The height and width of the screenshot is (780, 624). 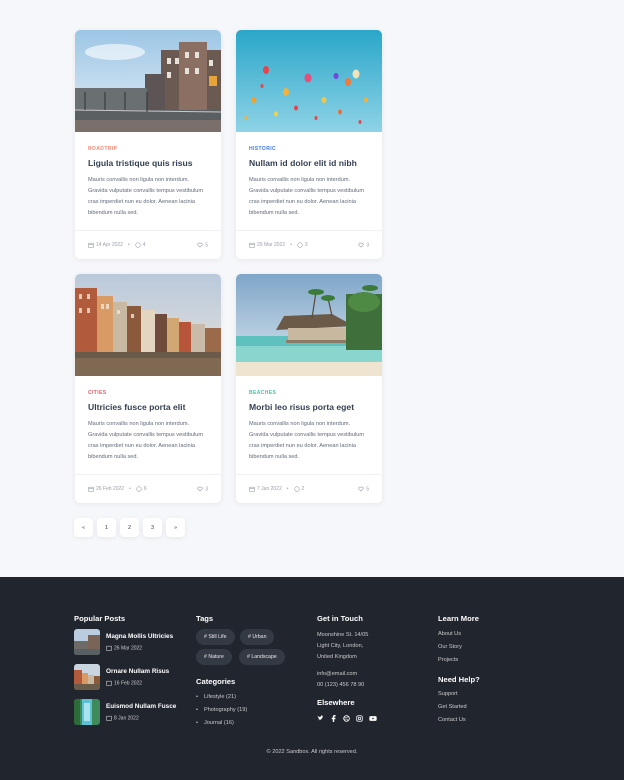 I want to click on post-meta: 26 Feb 2022 • 6 3, so click(x=148, y=488).